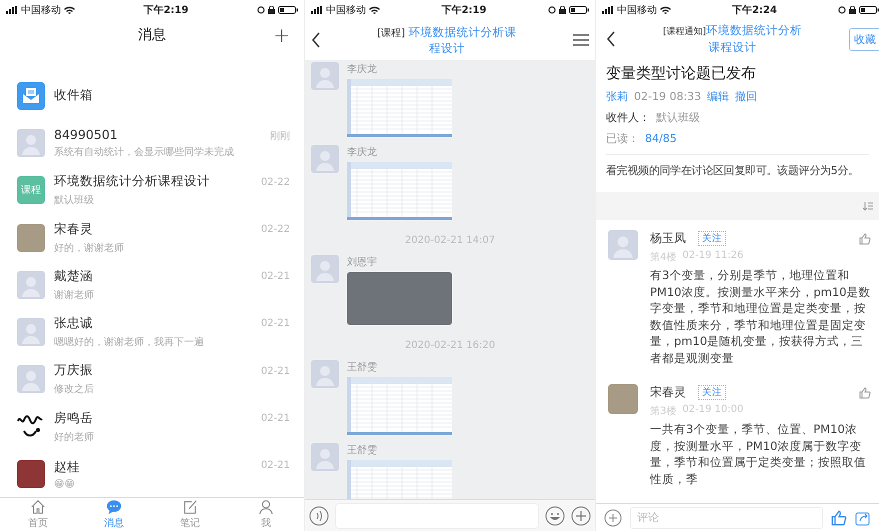 This screenshot has width=879, height=531. What do you see at coordinates (319, 516) in the screenshot?
I see `voice-icon` at bounding box center [319, 516].